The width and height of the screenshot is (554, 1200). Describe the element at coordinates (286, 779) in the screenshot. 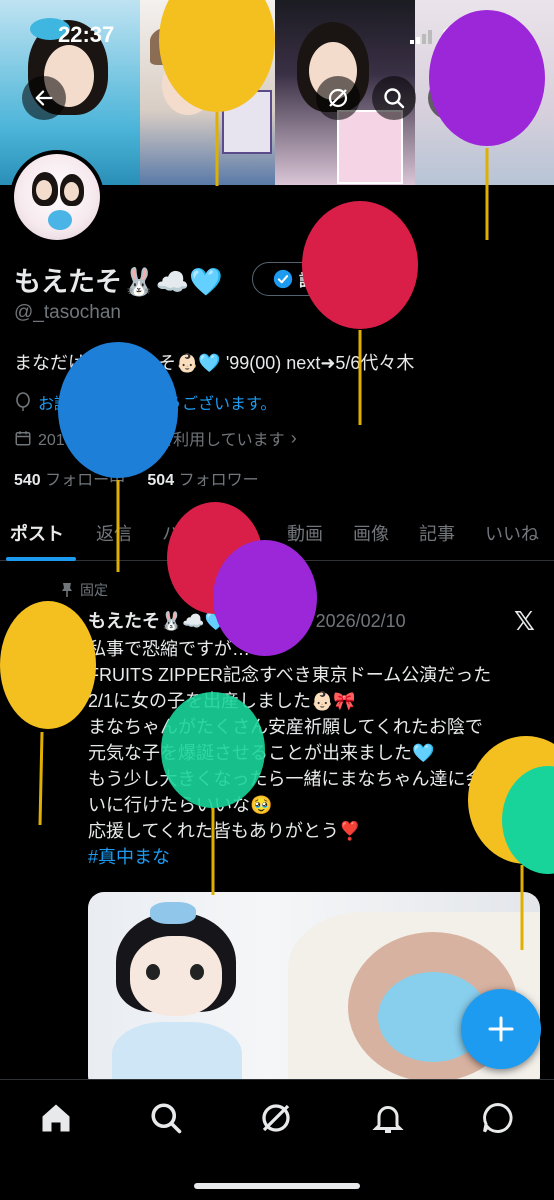

I see `post-line: もう少し大きくなったら一緒にまなちゃん達に会` at that location.